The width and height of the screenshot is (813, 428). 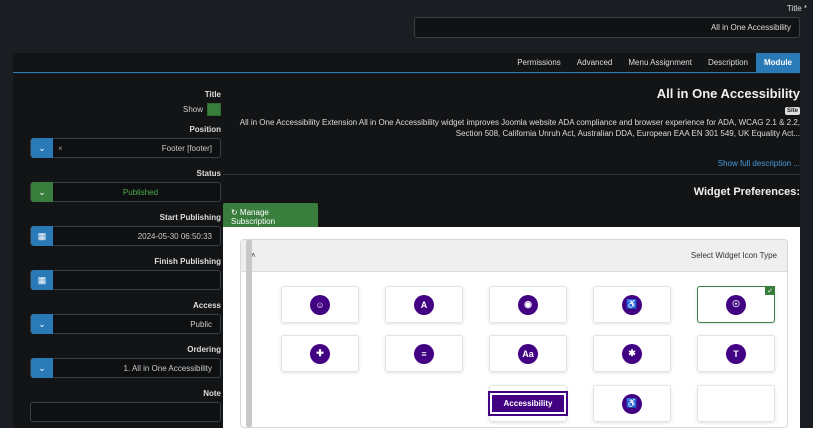 I want to click on position-value: Footer [footer], so click(x=186, y=148).